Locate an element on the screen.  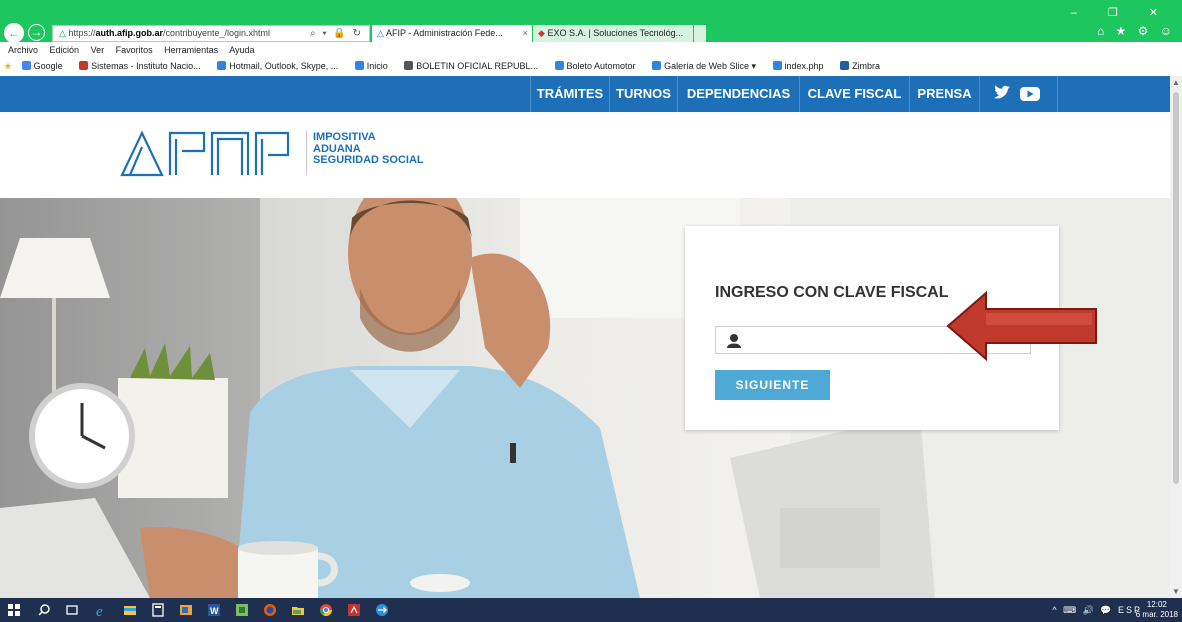
menu-favoritos: Favoritos is located at coordinates (134, 50).